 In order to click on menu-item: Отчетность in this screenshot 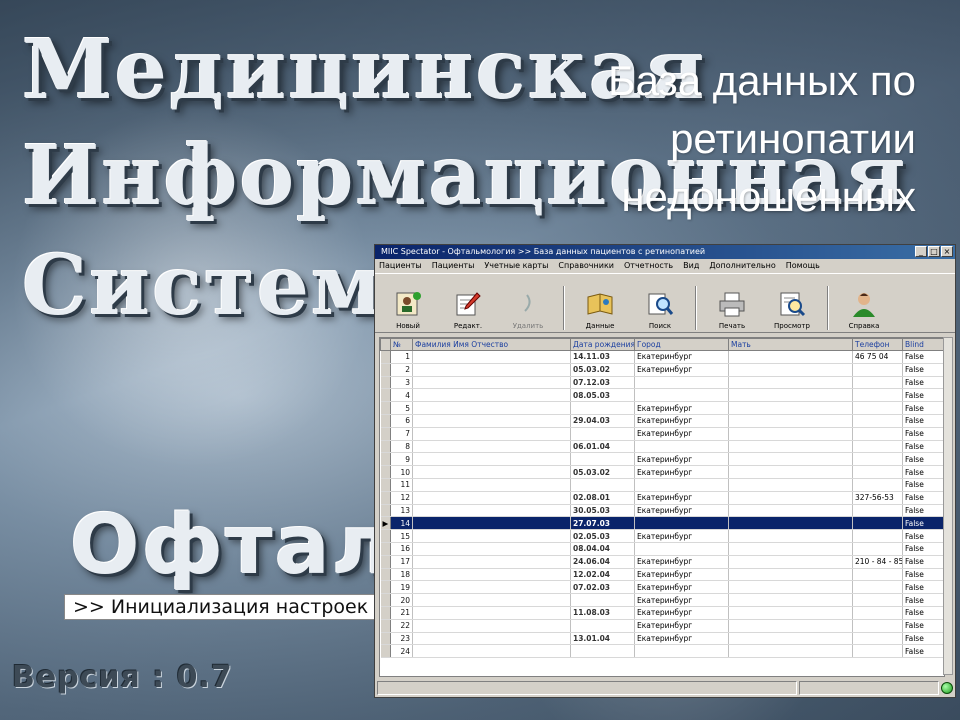, I will do `click(648, 266)`.